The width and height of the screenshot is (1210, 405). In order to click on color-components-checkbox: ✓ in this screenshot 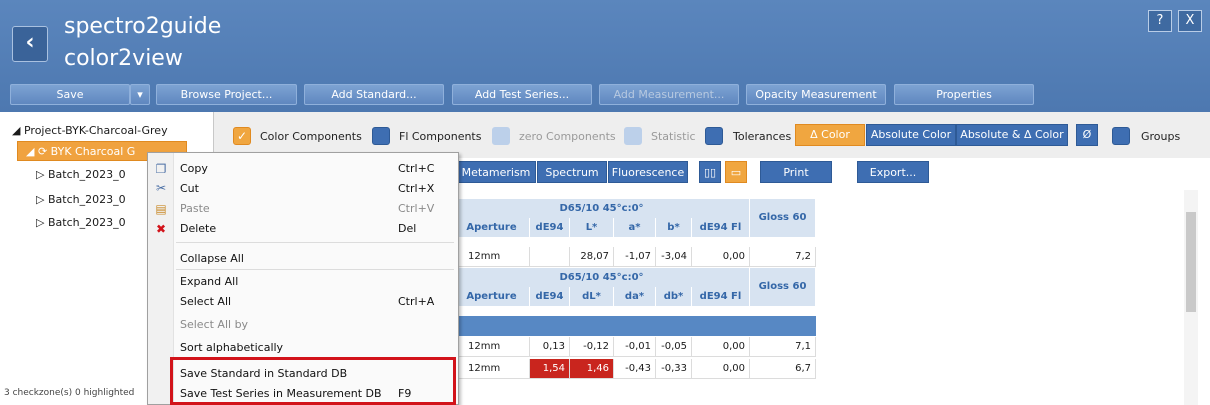, I will do `click(242, 136)`.